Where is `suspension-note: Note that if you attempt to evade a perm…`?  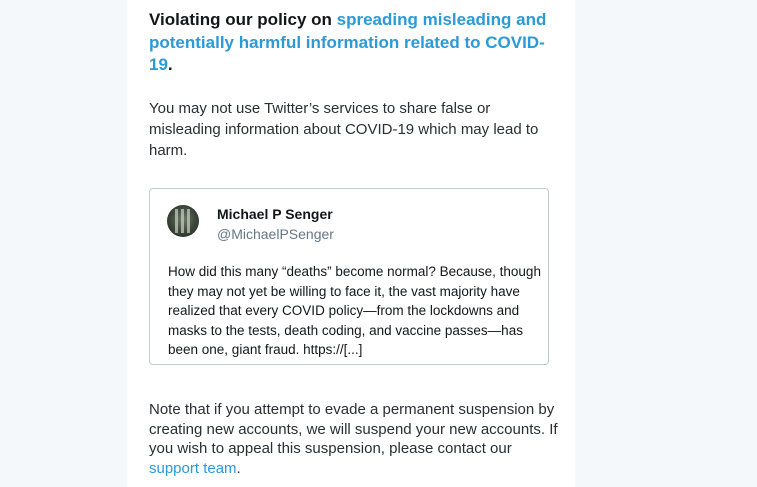
suspension-note: Note that if you attempt to evade a perm… is located at coordinates (354, 439).